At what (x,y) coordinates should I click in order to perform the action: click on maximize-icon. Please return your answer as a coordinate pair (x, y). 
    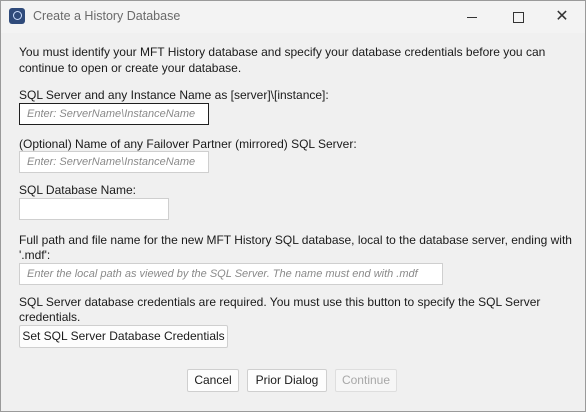
    Looking at the image, I should click on (518, 17).